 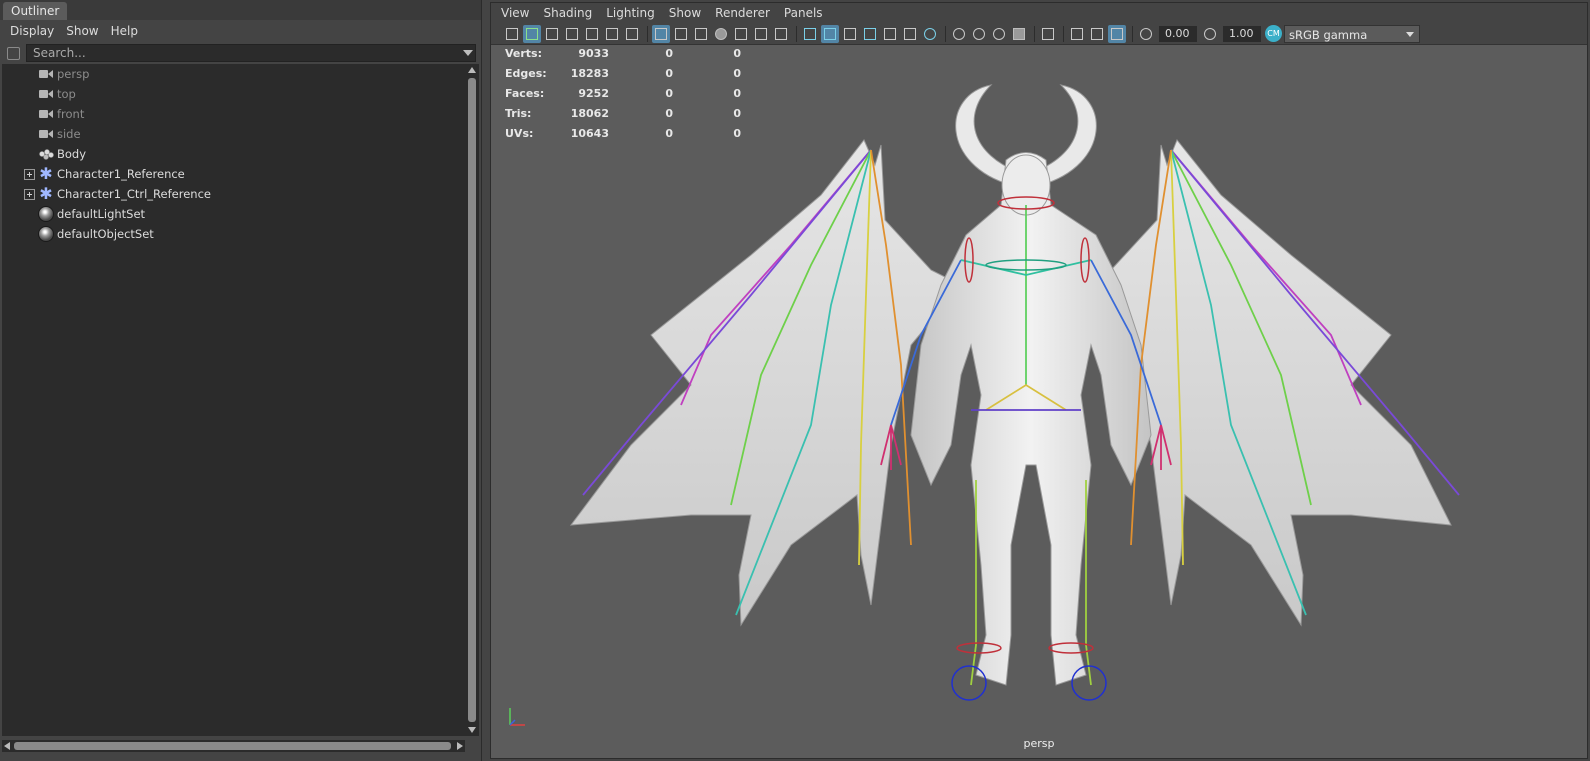 What do you see at coordinates (721, 34) in the screenshot?
I see `gate-mask-icon` at bounding box center [721, 34].